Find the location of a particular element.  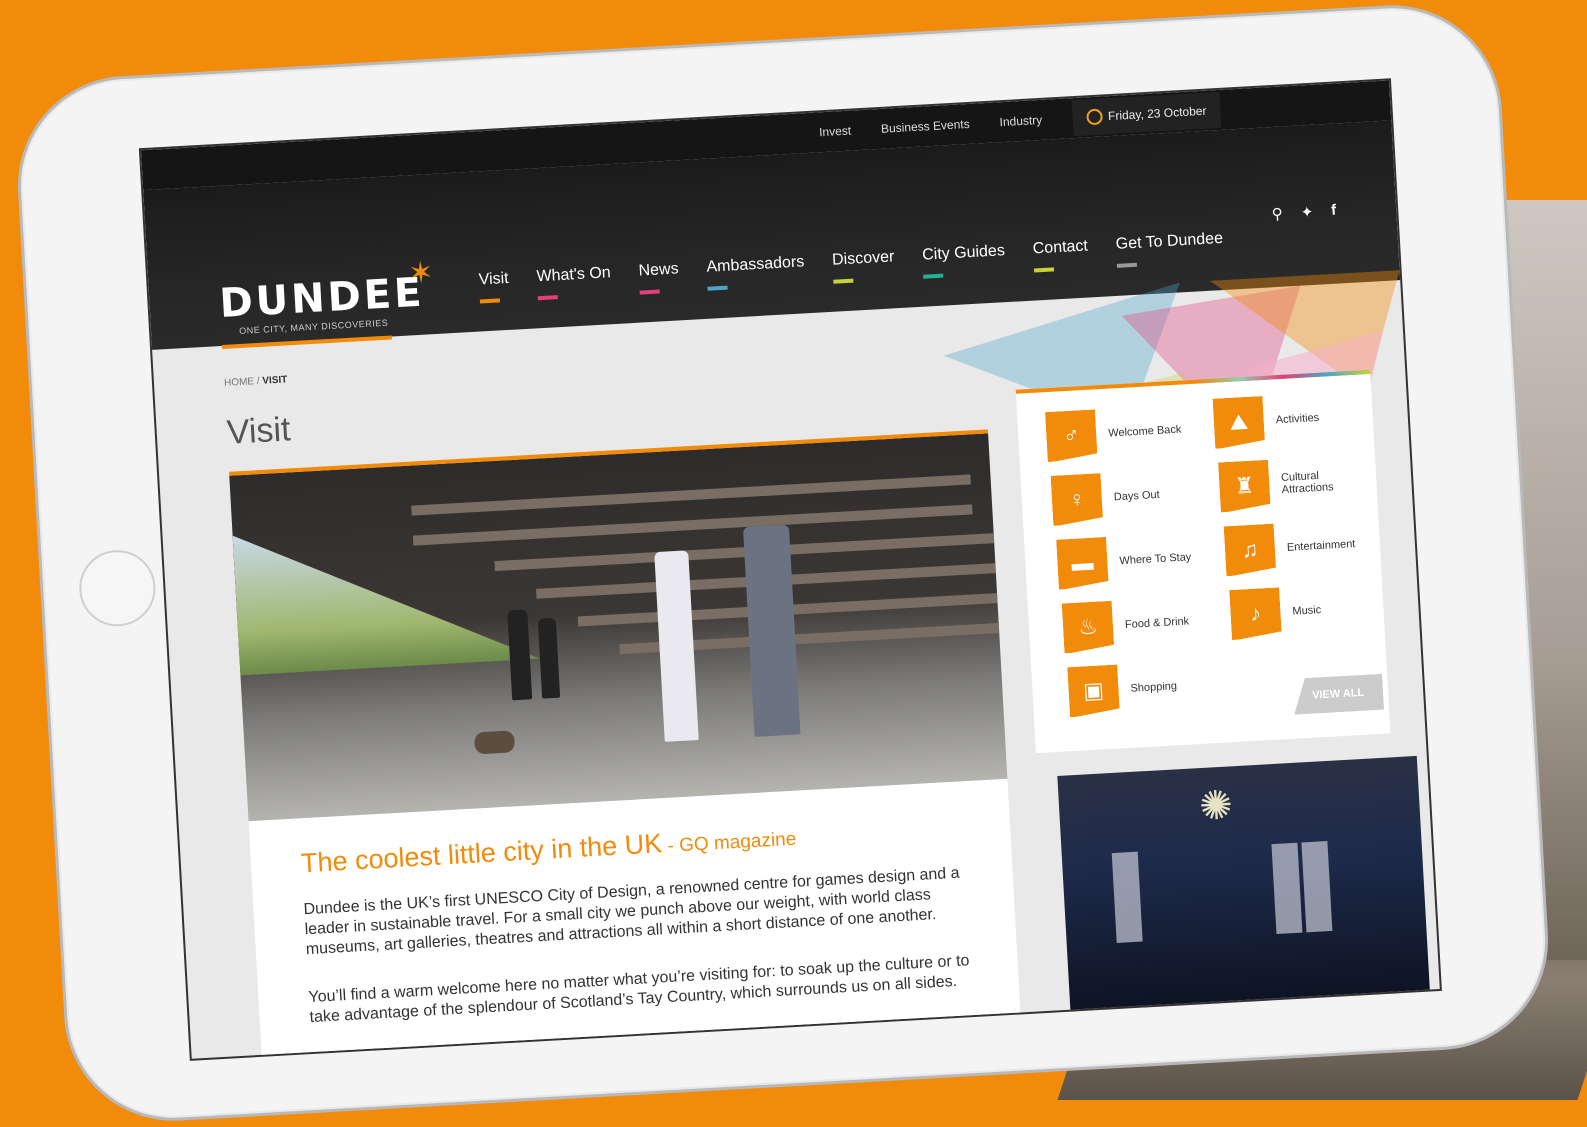

logo-star-icon: ✶ is located at coordinates (421, 273).